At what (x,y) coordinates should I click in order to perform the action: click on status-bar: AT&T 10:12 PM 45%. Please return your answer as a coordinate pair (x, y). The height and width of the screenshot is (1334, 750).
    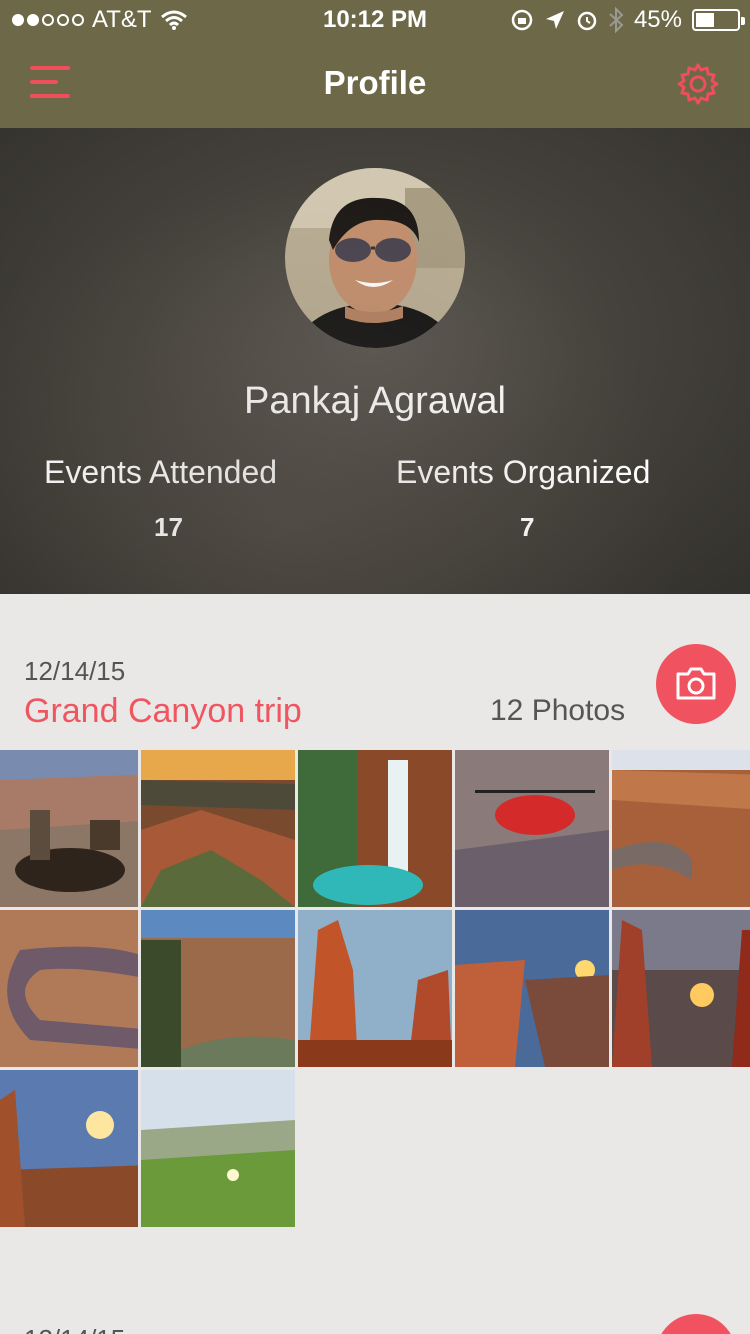
    Looking at the image, I should click on (375, 20).